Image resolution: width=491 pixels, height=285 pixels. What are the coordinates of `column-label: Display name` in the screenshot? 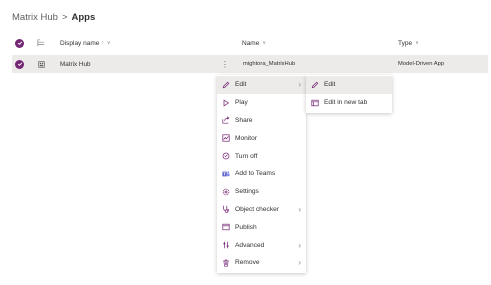 It's located at (80, 43).